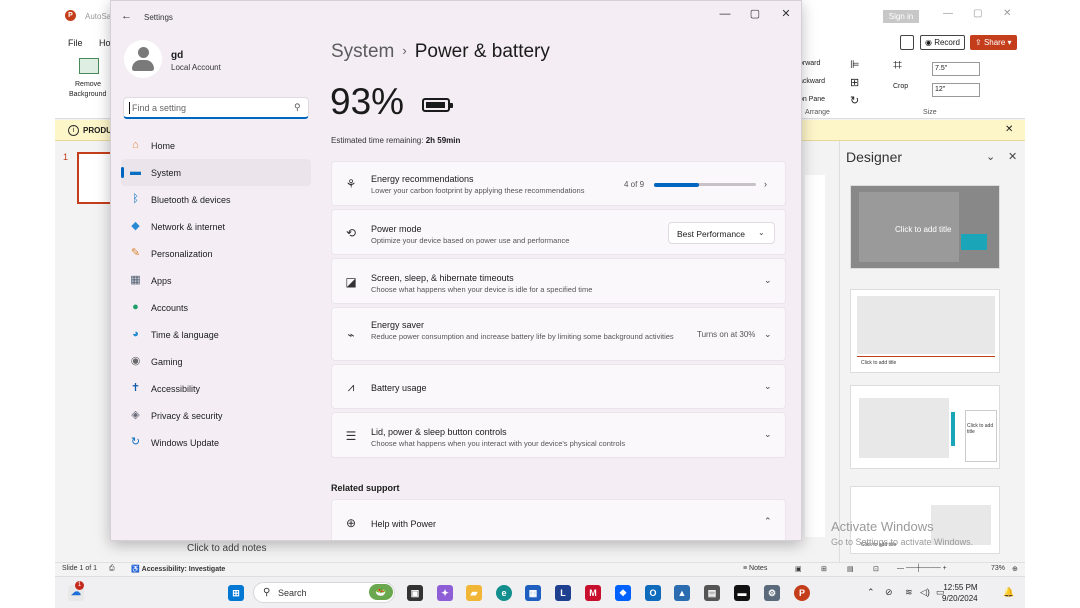  I want to click on file-explorer-icon: ▰, so click(474, 593).